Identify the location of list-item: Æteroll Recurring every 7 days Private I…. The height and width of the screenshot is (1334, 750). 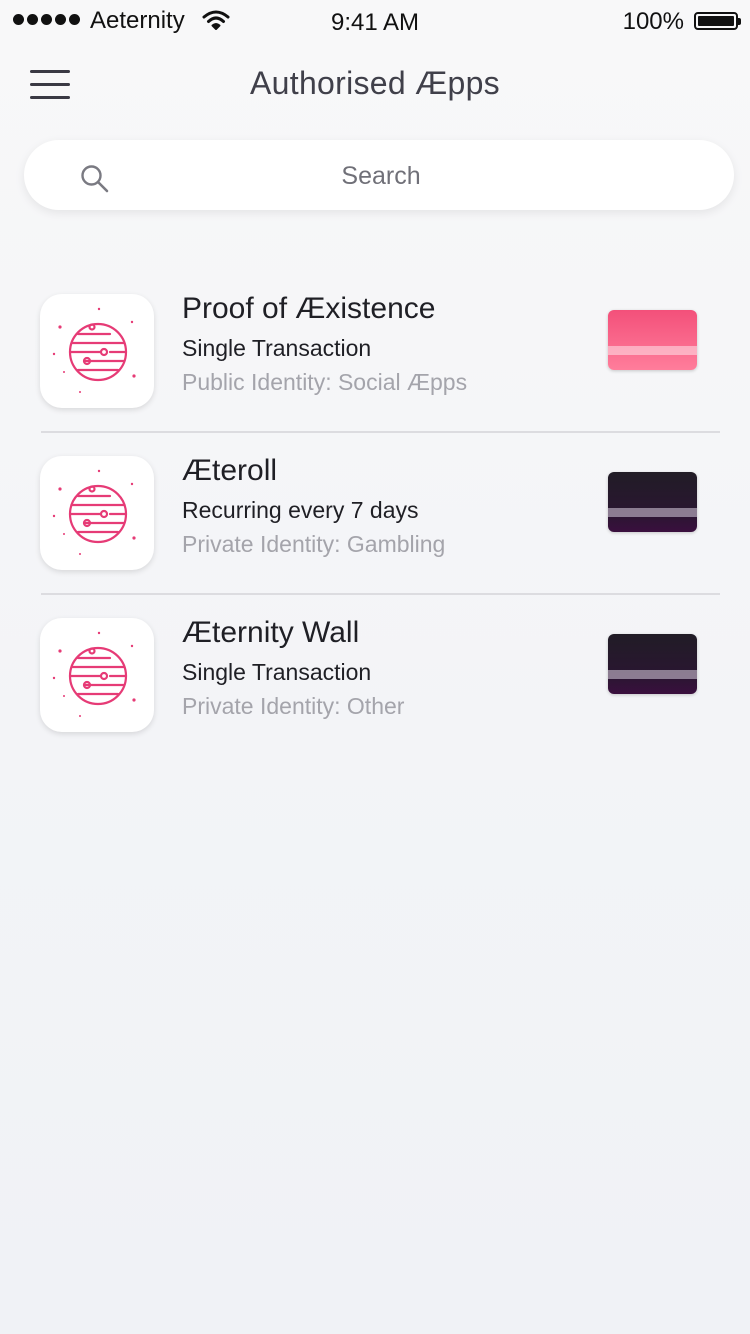
(375, 524).